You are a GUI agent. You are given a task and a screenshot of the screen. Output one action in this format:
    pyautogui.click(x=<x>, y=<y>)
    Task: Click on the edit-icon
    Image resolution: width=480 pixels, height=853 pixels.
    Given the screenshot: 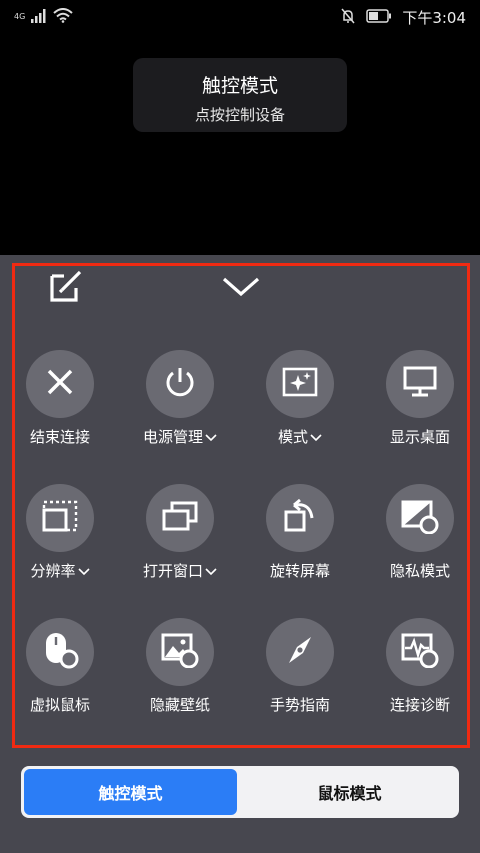 What is the action you would take?
    pyautogui.click(x=66, y=288)
    